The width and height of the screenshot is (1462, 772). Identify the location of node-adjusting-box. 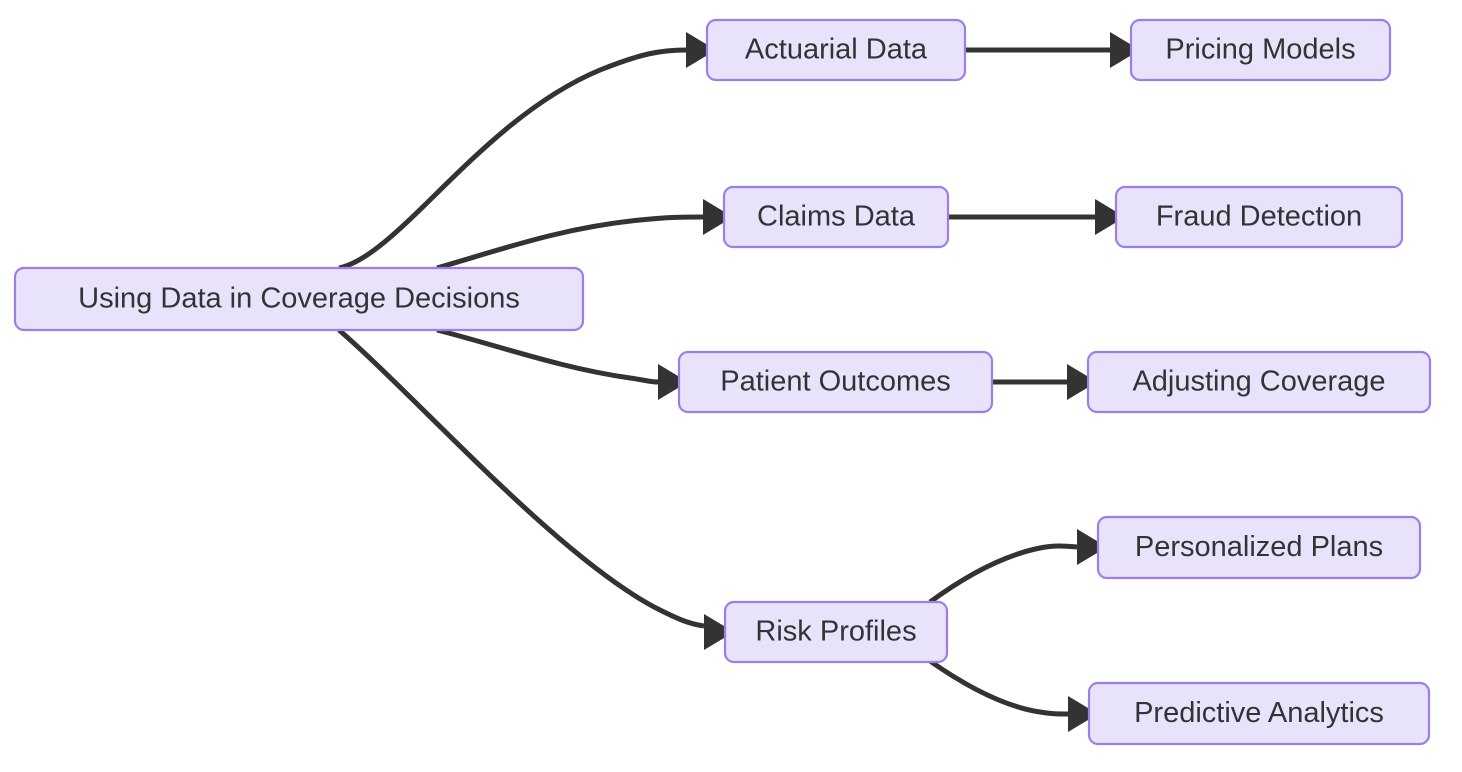
(1259, 382).